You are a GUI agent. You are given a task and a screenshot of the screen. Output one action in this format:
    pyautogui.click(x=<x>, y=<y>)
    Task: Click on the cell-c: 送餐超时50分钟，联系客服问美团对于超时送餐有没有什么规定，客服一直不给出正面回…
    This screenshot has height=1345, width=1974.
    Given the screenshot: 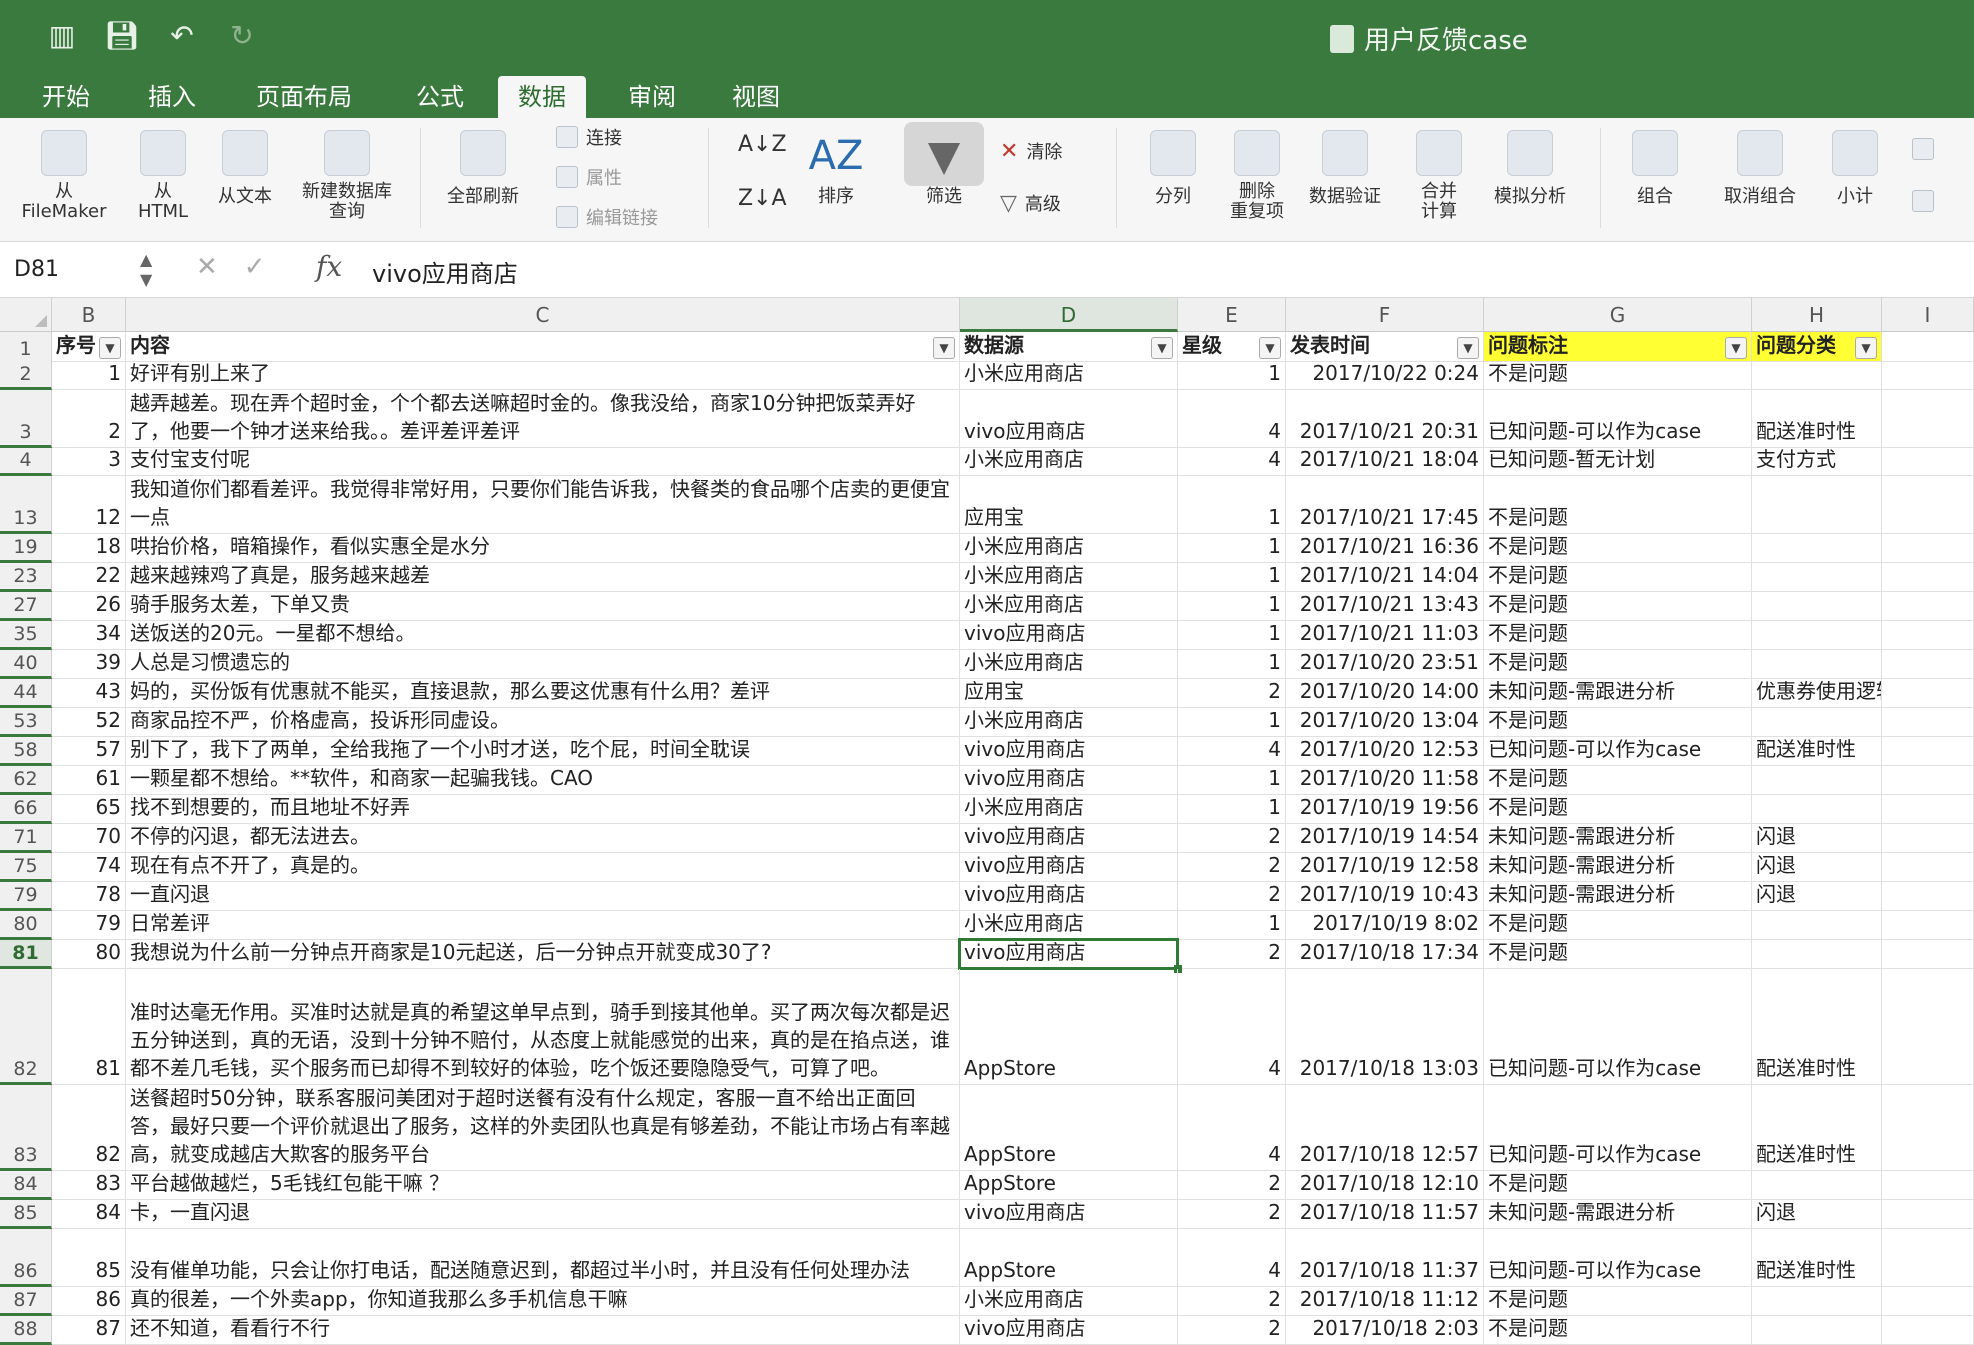 What is the action you would take?
    pyautogui.click(x=543, y=1127)
    